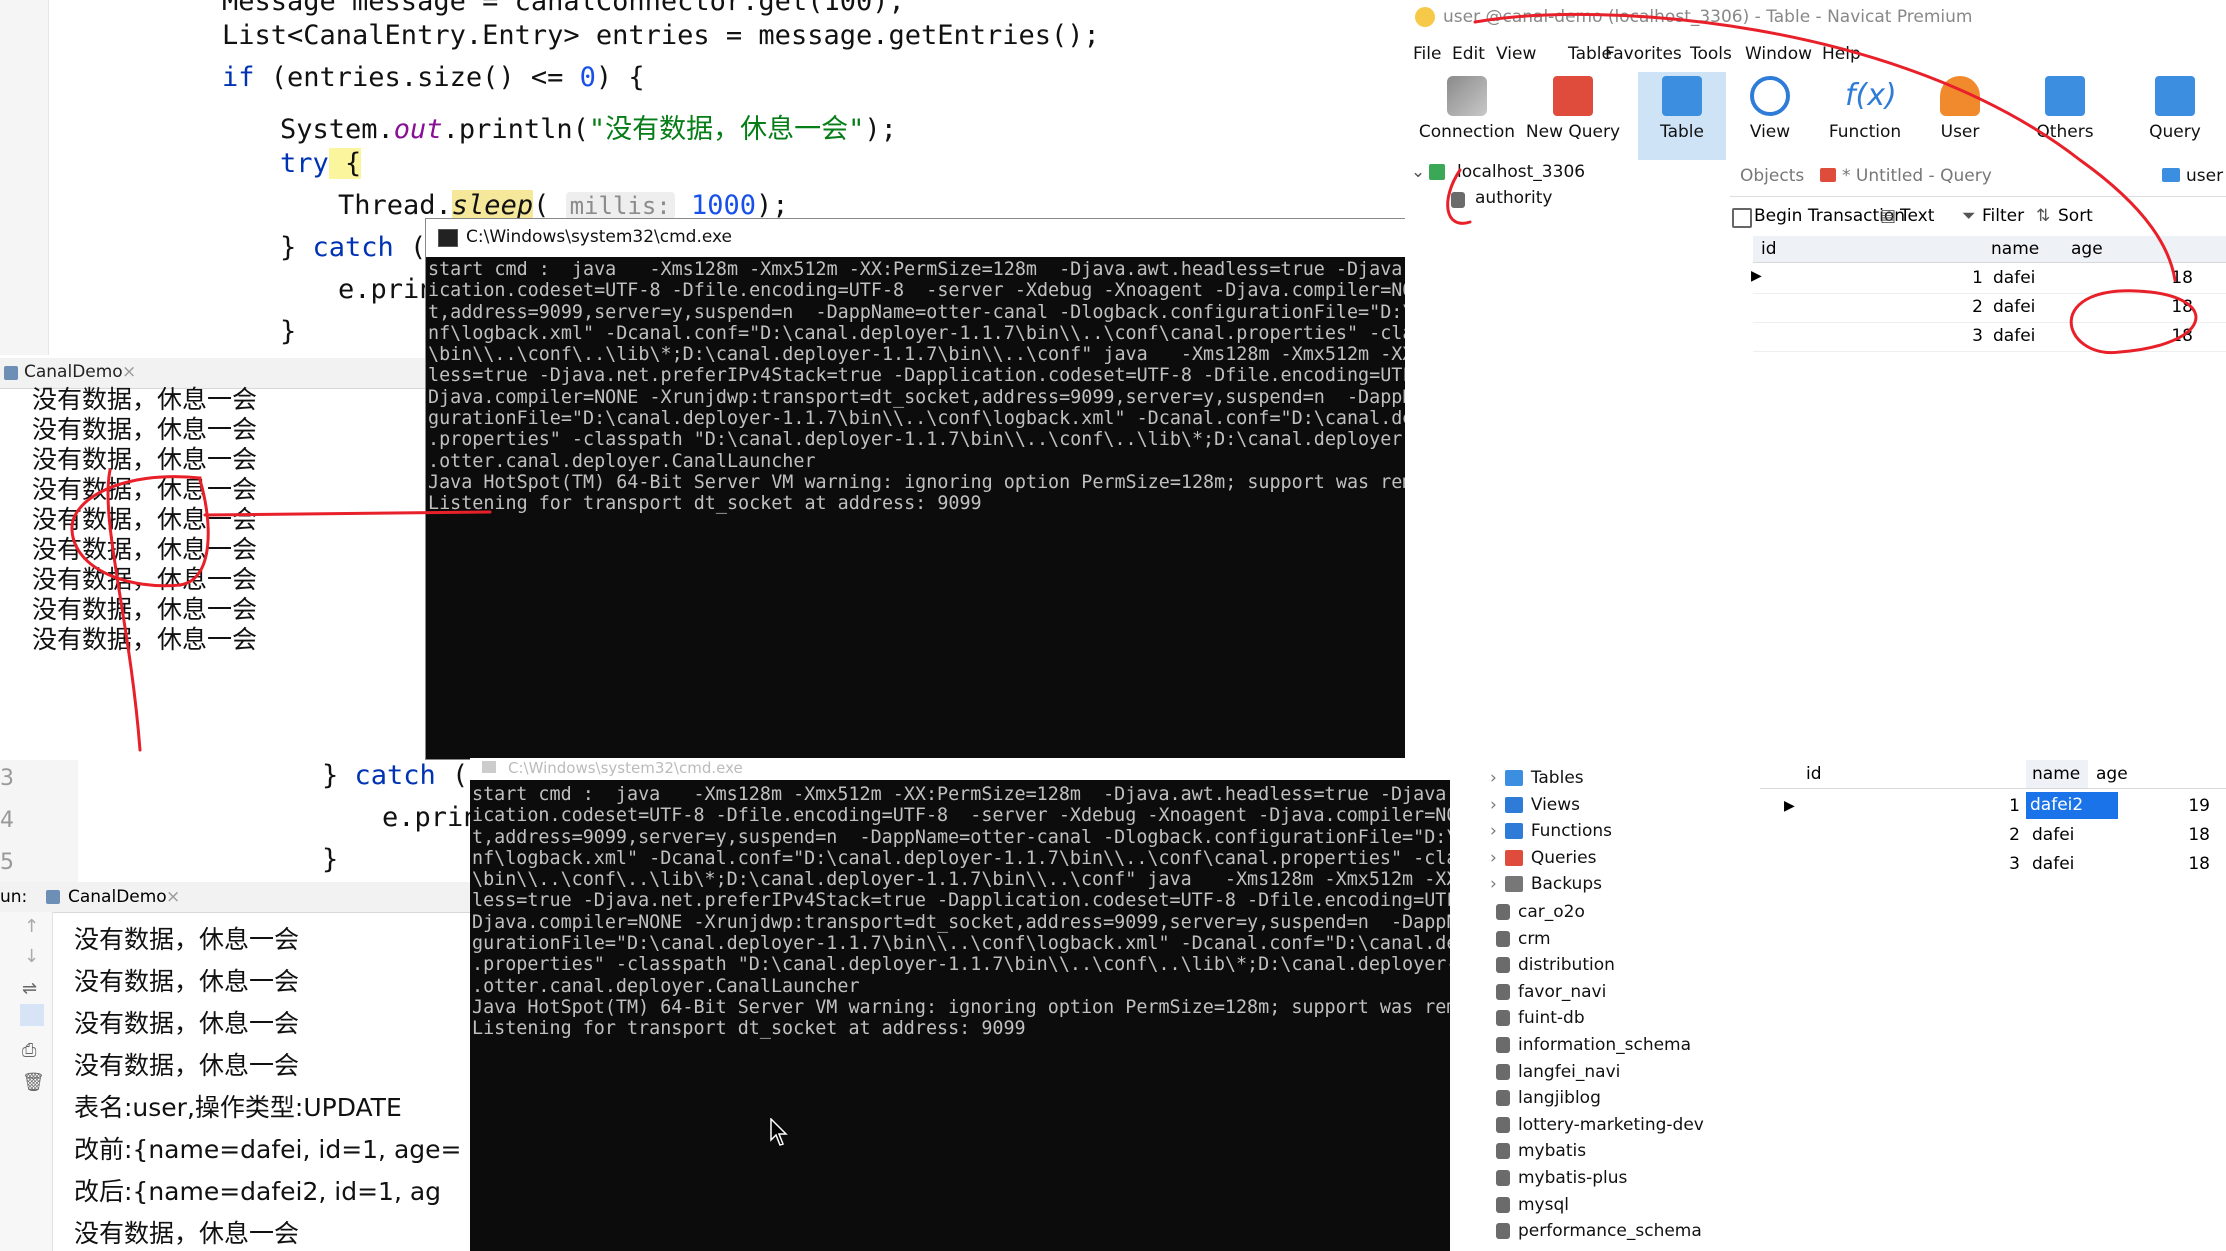  I want to click on annotation-circle-age, so click(2133, 322).